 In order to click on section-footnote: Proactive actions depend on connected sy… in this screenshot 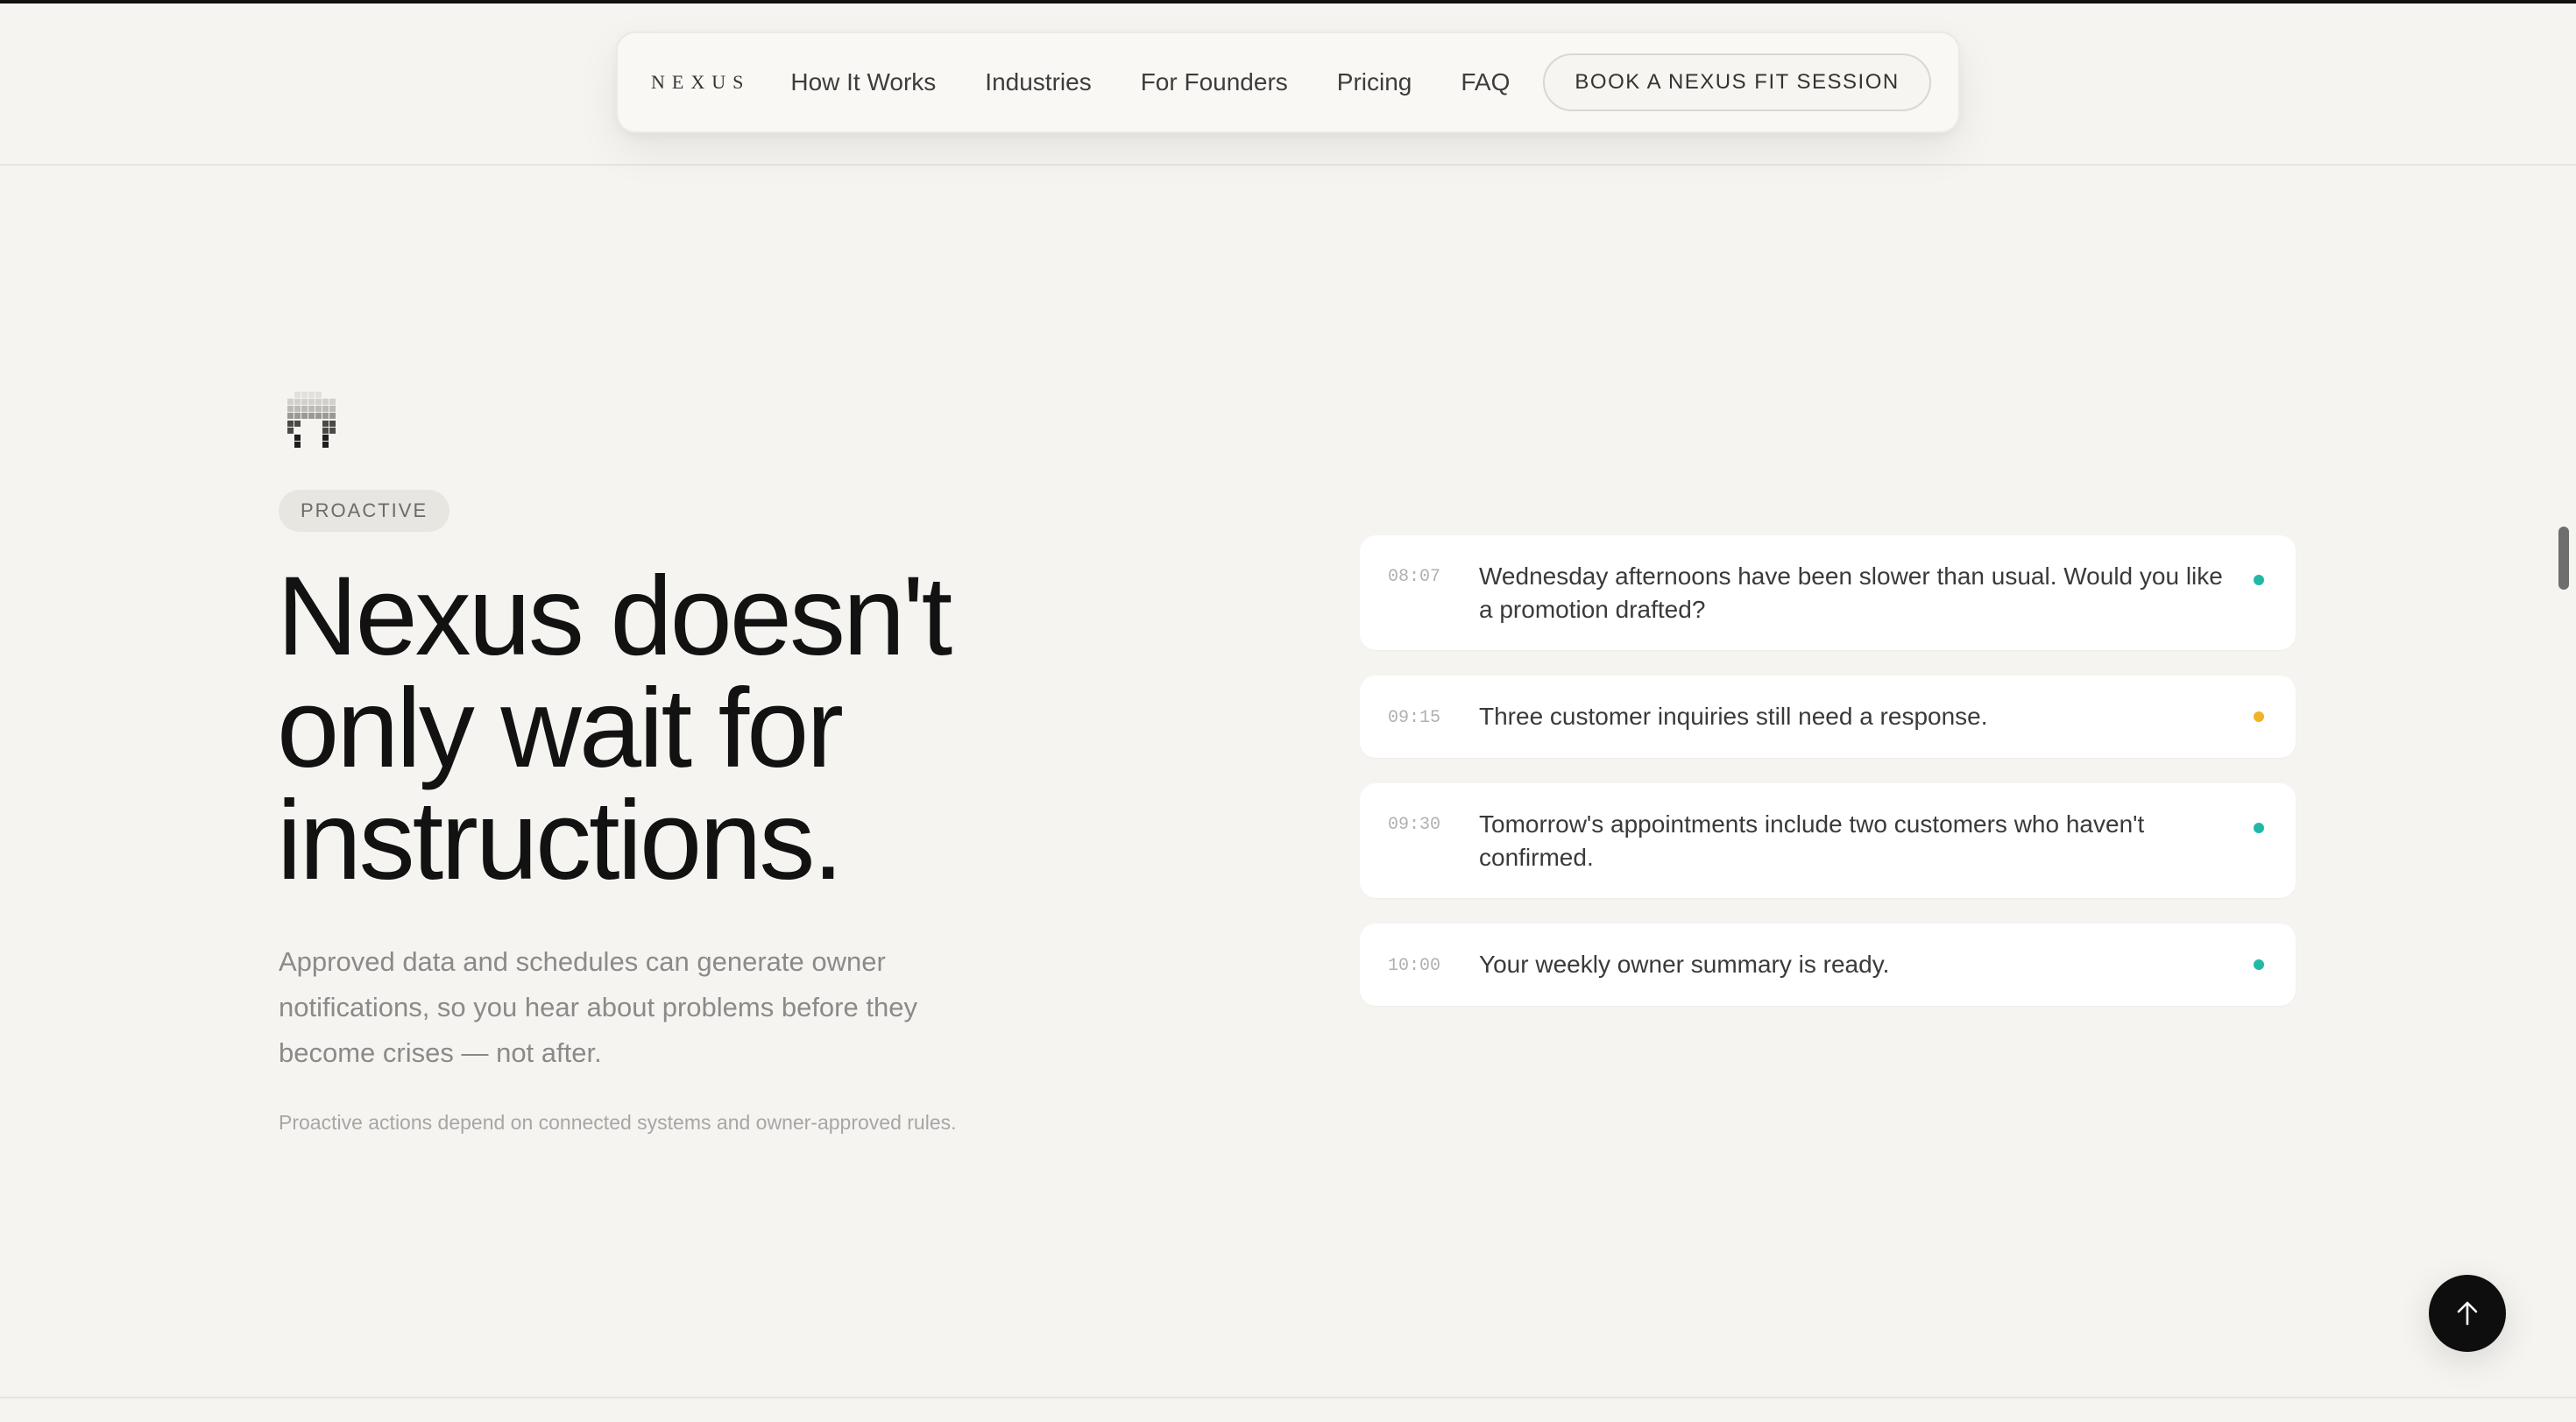, I will do `click(618, 1122)`.